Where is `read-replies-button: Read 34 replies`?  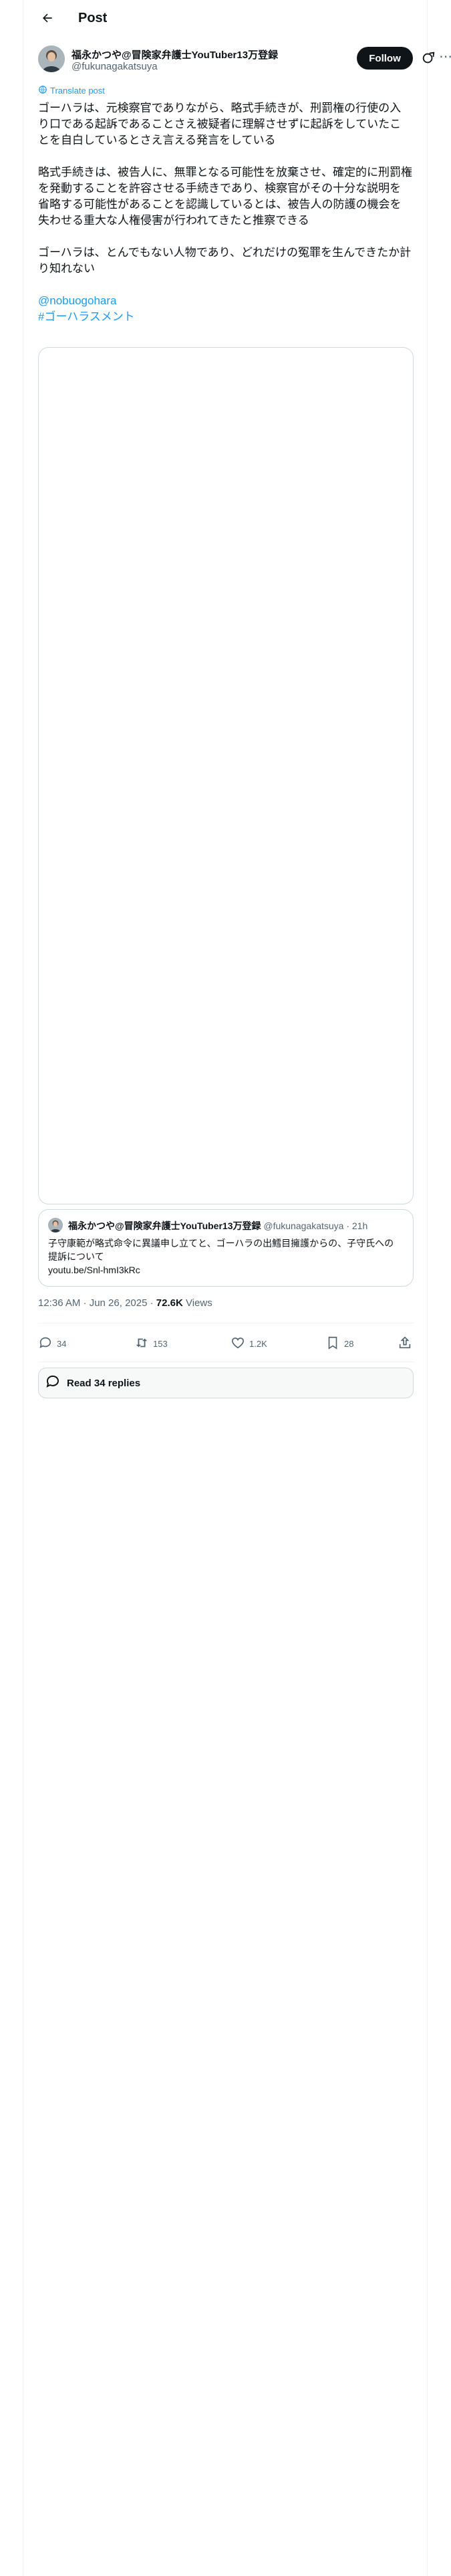
read-replies-button: Read 34 replies is located at coordinates (226, 1383).